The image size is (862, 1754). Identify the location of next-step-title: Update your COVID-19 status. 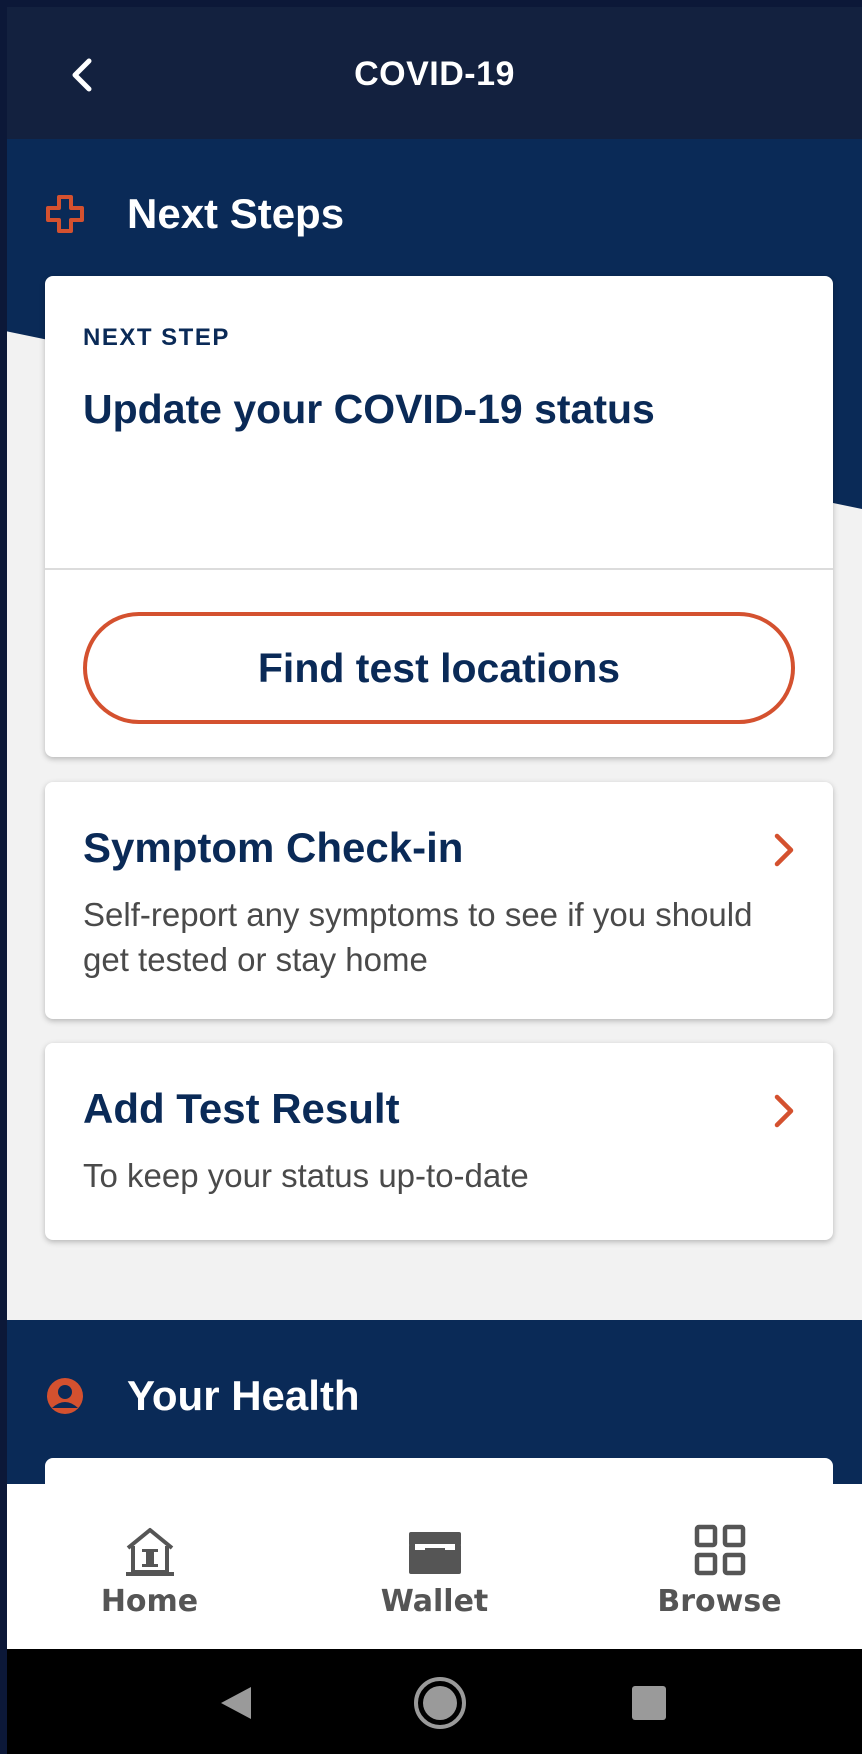
(369, 409).